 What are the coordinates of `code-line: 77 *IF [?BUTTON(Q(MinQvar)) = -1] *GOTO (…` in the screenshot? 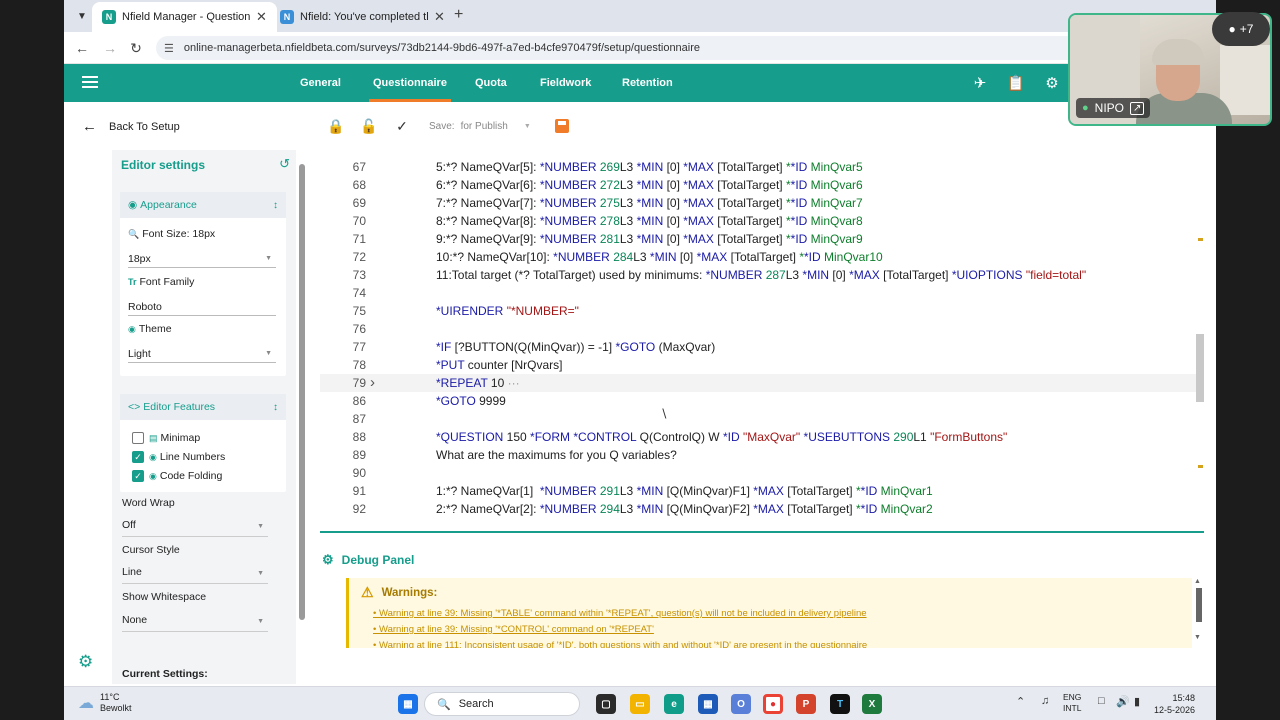 It's located at (762, 347).